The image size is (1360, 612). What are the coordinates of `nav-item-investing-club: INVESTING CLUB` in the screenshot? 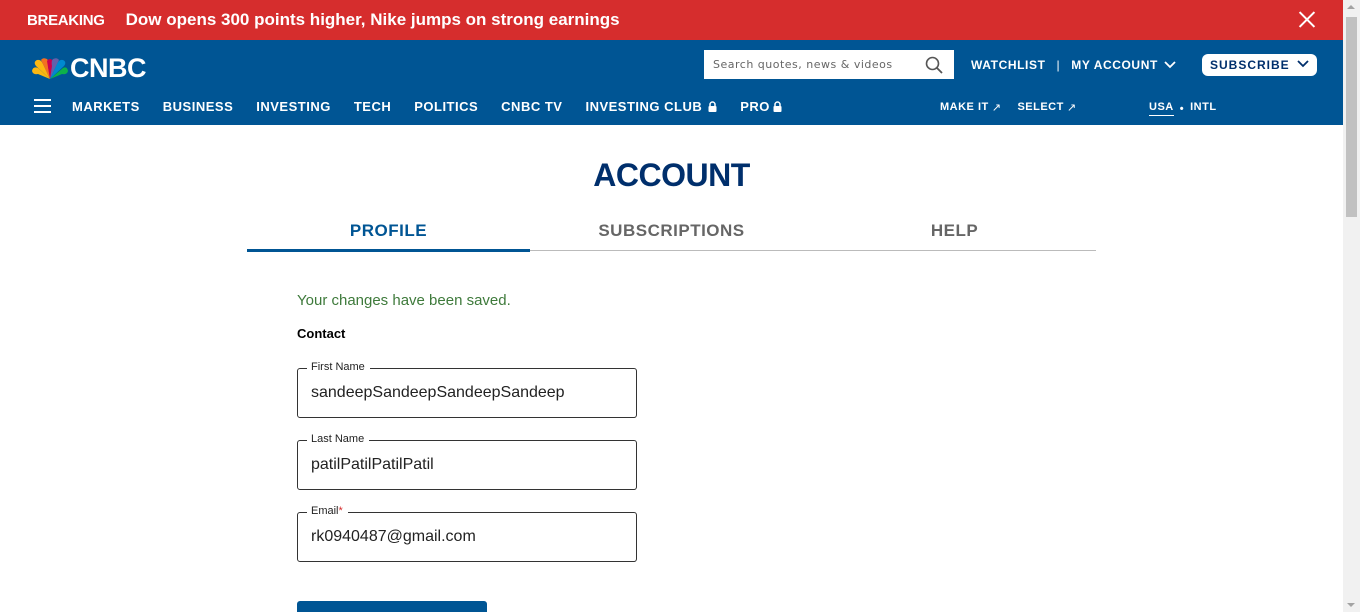 It's located at (651, 106).